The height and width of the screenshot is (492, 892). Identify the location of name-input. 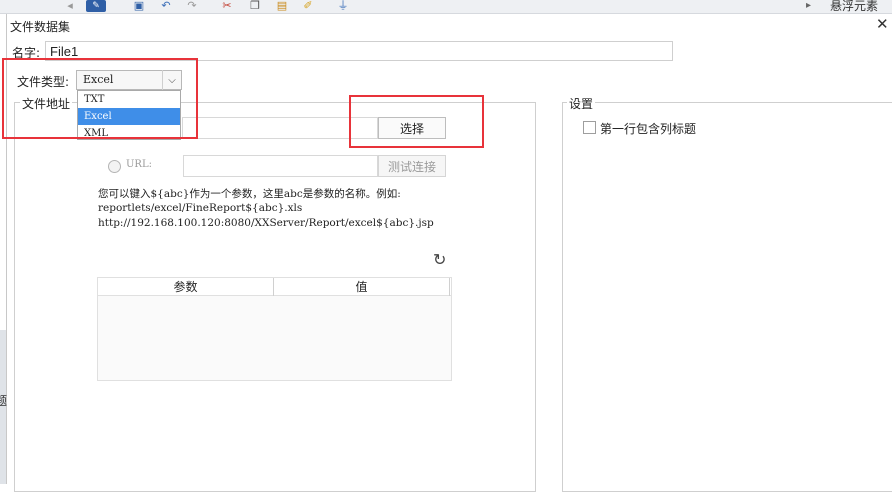
(359, 51).